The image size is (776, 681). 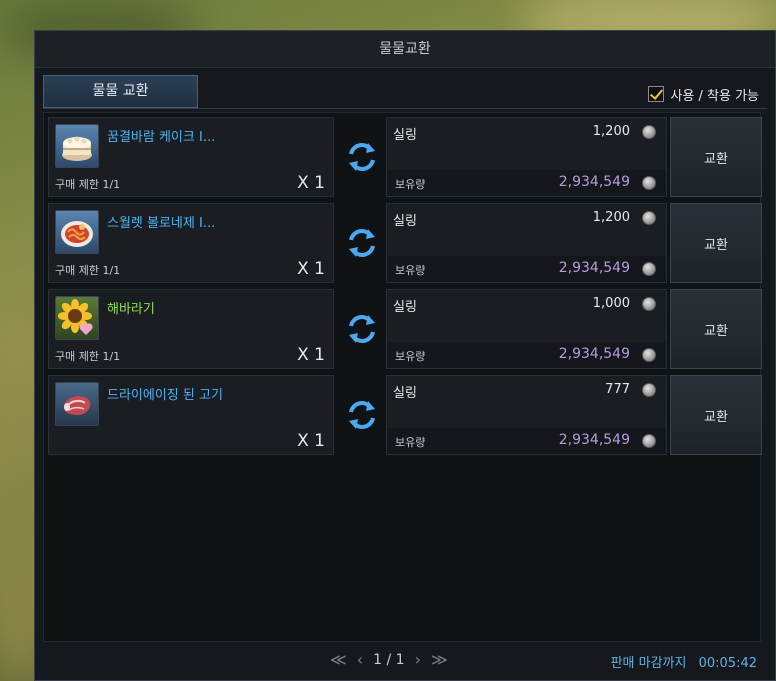 What do you see at coordinates (77, 318) in the screenshot?
I see `sunflower-icon` at bounding box center [77, 318].